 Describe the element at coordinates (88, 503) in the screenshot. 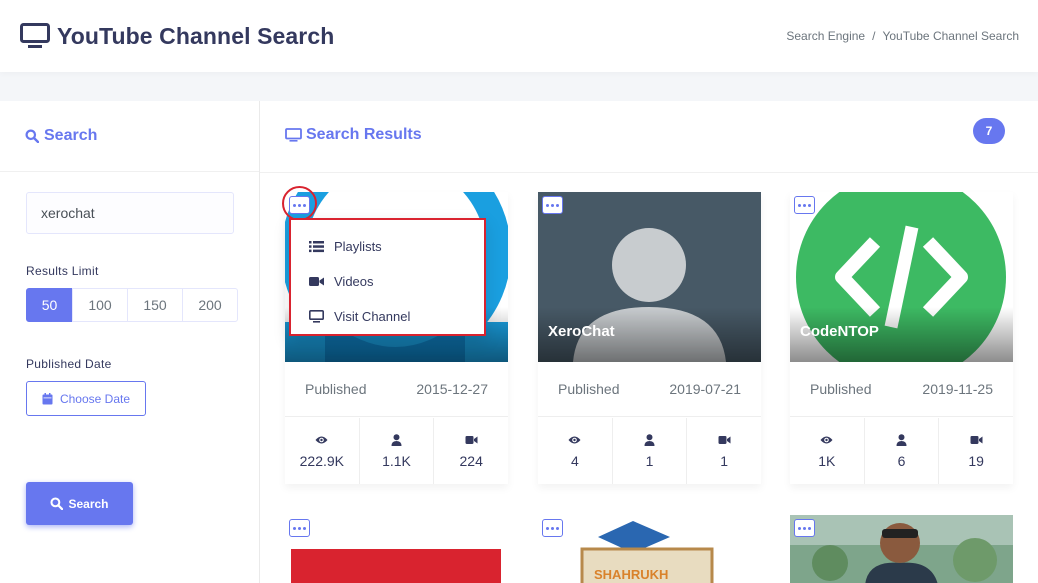

I see `search-button-label: Search` at that location.